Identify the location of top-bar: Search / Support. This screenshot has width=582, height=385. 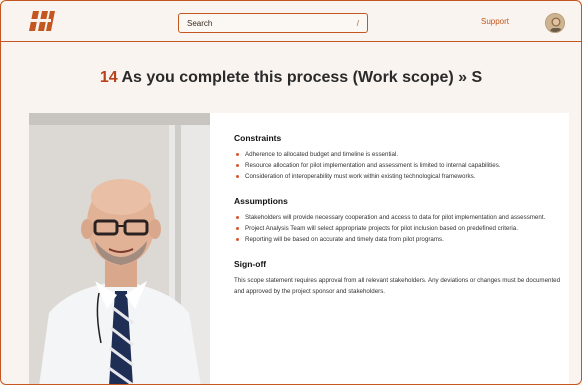
(291, 21).